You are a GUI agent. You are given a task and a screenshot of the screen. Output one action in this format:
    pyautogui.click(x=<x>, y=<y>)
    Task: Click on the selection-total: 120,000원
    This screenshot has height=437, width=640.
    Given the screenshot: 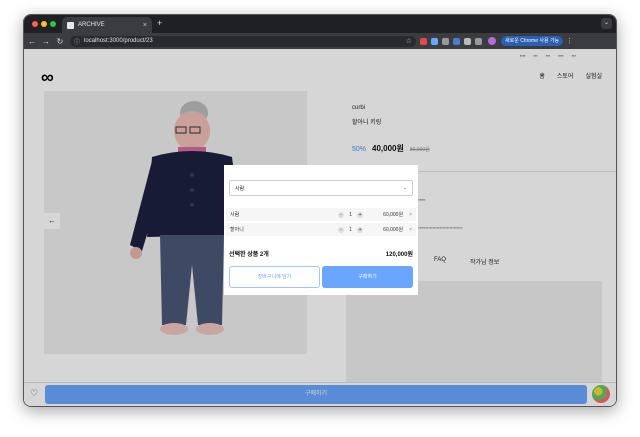 What is the action you would take?
    pyautogui.click(x=399, y=255)
    